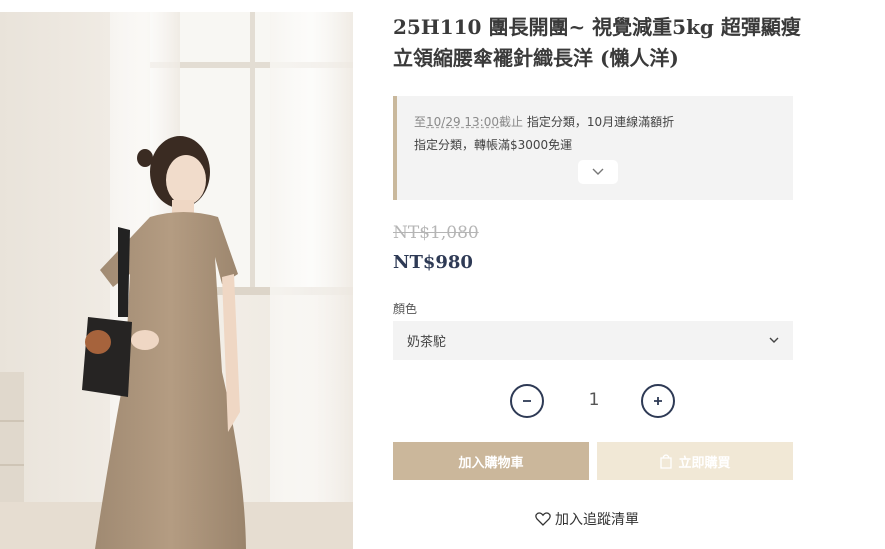  Describe the element at coordinates (593, 340) in the screenshot. I see `color-select: 奶茶駝` at that location.